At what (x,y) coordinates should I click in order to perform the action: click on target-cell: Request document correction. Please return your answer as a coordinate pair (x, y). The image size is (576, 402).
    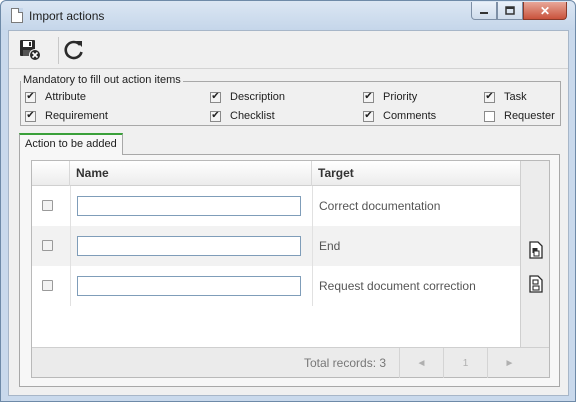
    Looking at the image, I should click on (397, 286).